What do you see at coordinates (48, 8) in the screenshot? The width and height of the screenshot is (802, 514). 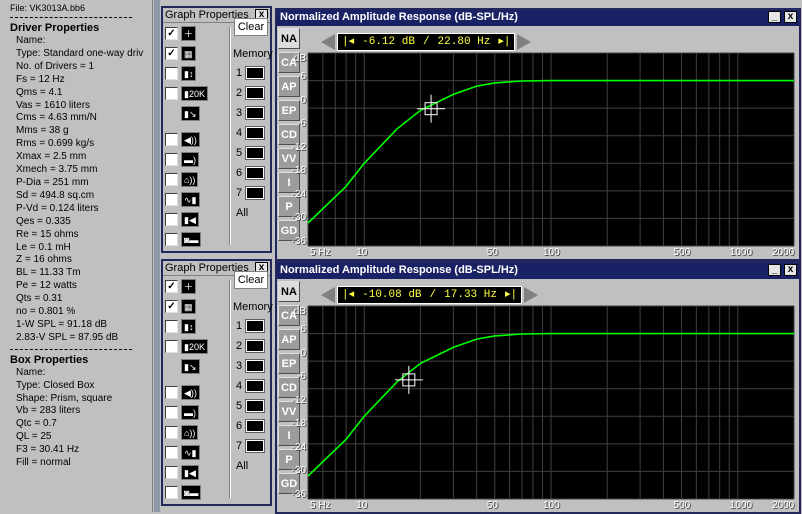 I see `file-label: File: VK3013A.bb6` at bounding box center [48, 8].